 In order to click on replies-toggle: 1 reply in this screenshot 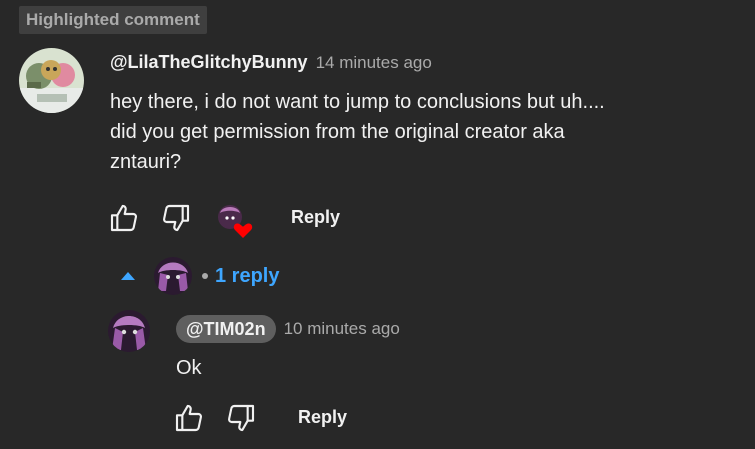, I will do `click(199, 276)`.